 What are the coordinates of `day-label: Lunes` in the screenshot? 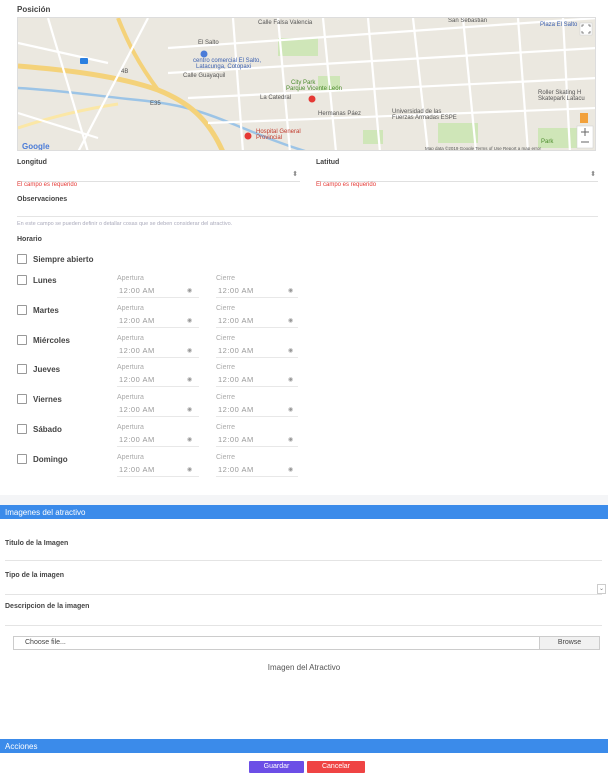 It's located at (45, 280).